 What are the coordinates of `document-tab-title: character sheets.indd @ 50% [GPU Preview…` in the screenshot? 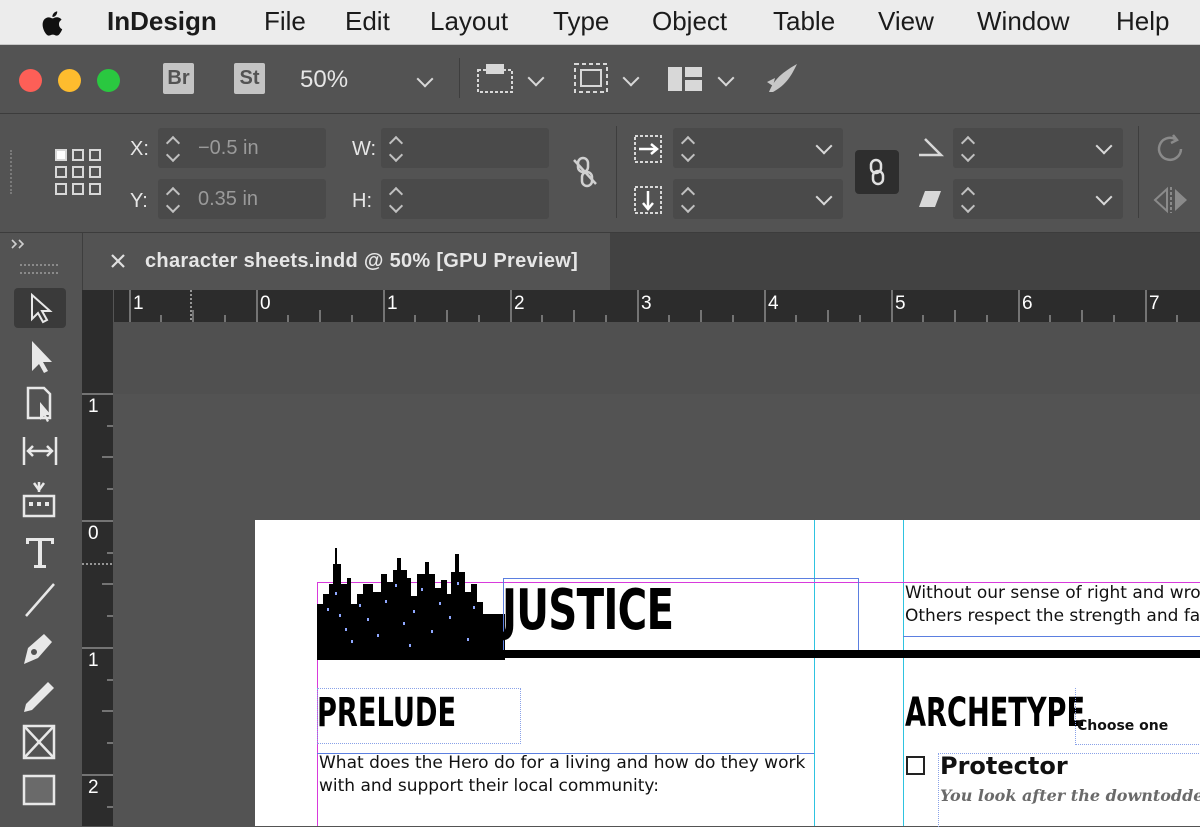 It's located at (362, 261).